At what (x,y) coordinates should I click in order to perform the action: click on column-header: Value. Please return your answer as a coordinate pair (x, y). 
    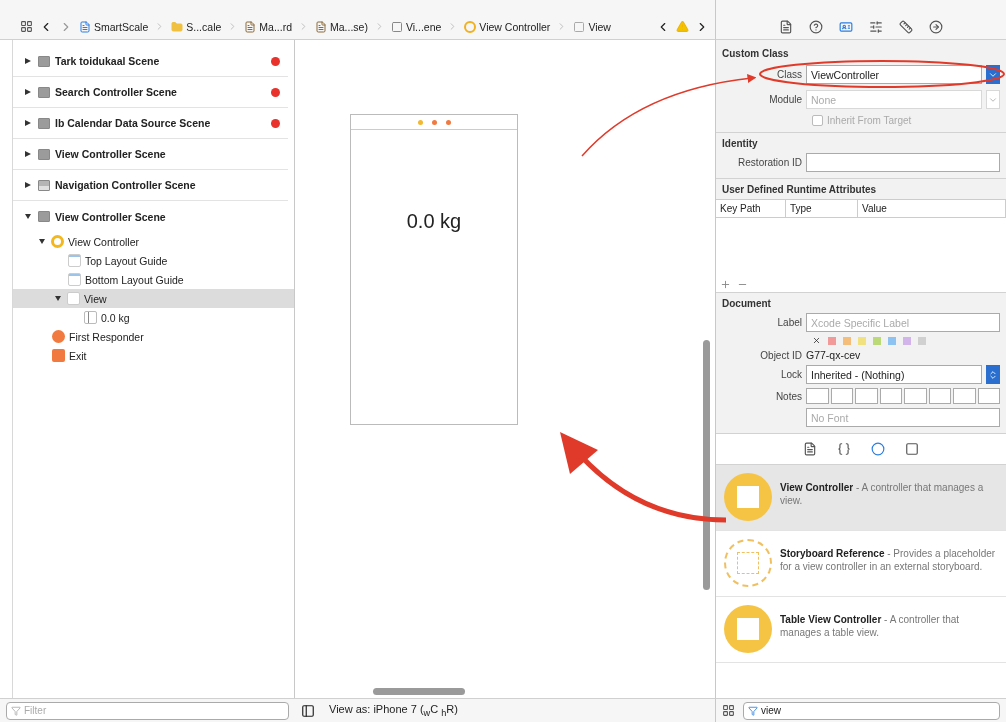
    Looking at the image, I should click on (932, 209).